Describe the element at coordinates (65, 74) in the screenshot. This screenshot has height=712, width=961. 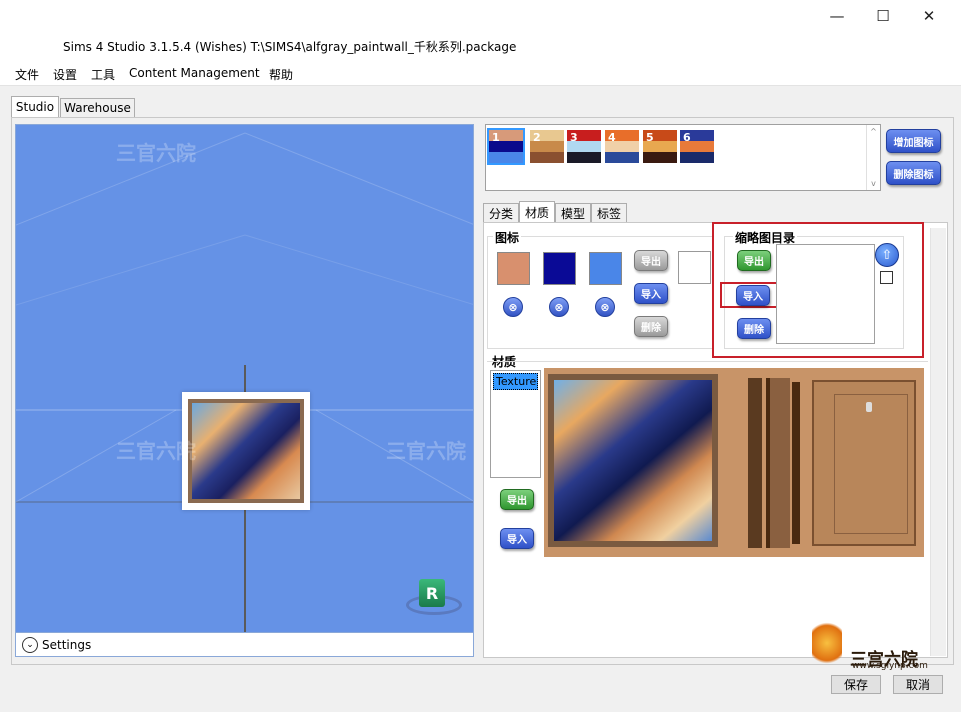
I see `menu-settings: 设置` at that location.